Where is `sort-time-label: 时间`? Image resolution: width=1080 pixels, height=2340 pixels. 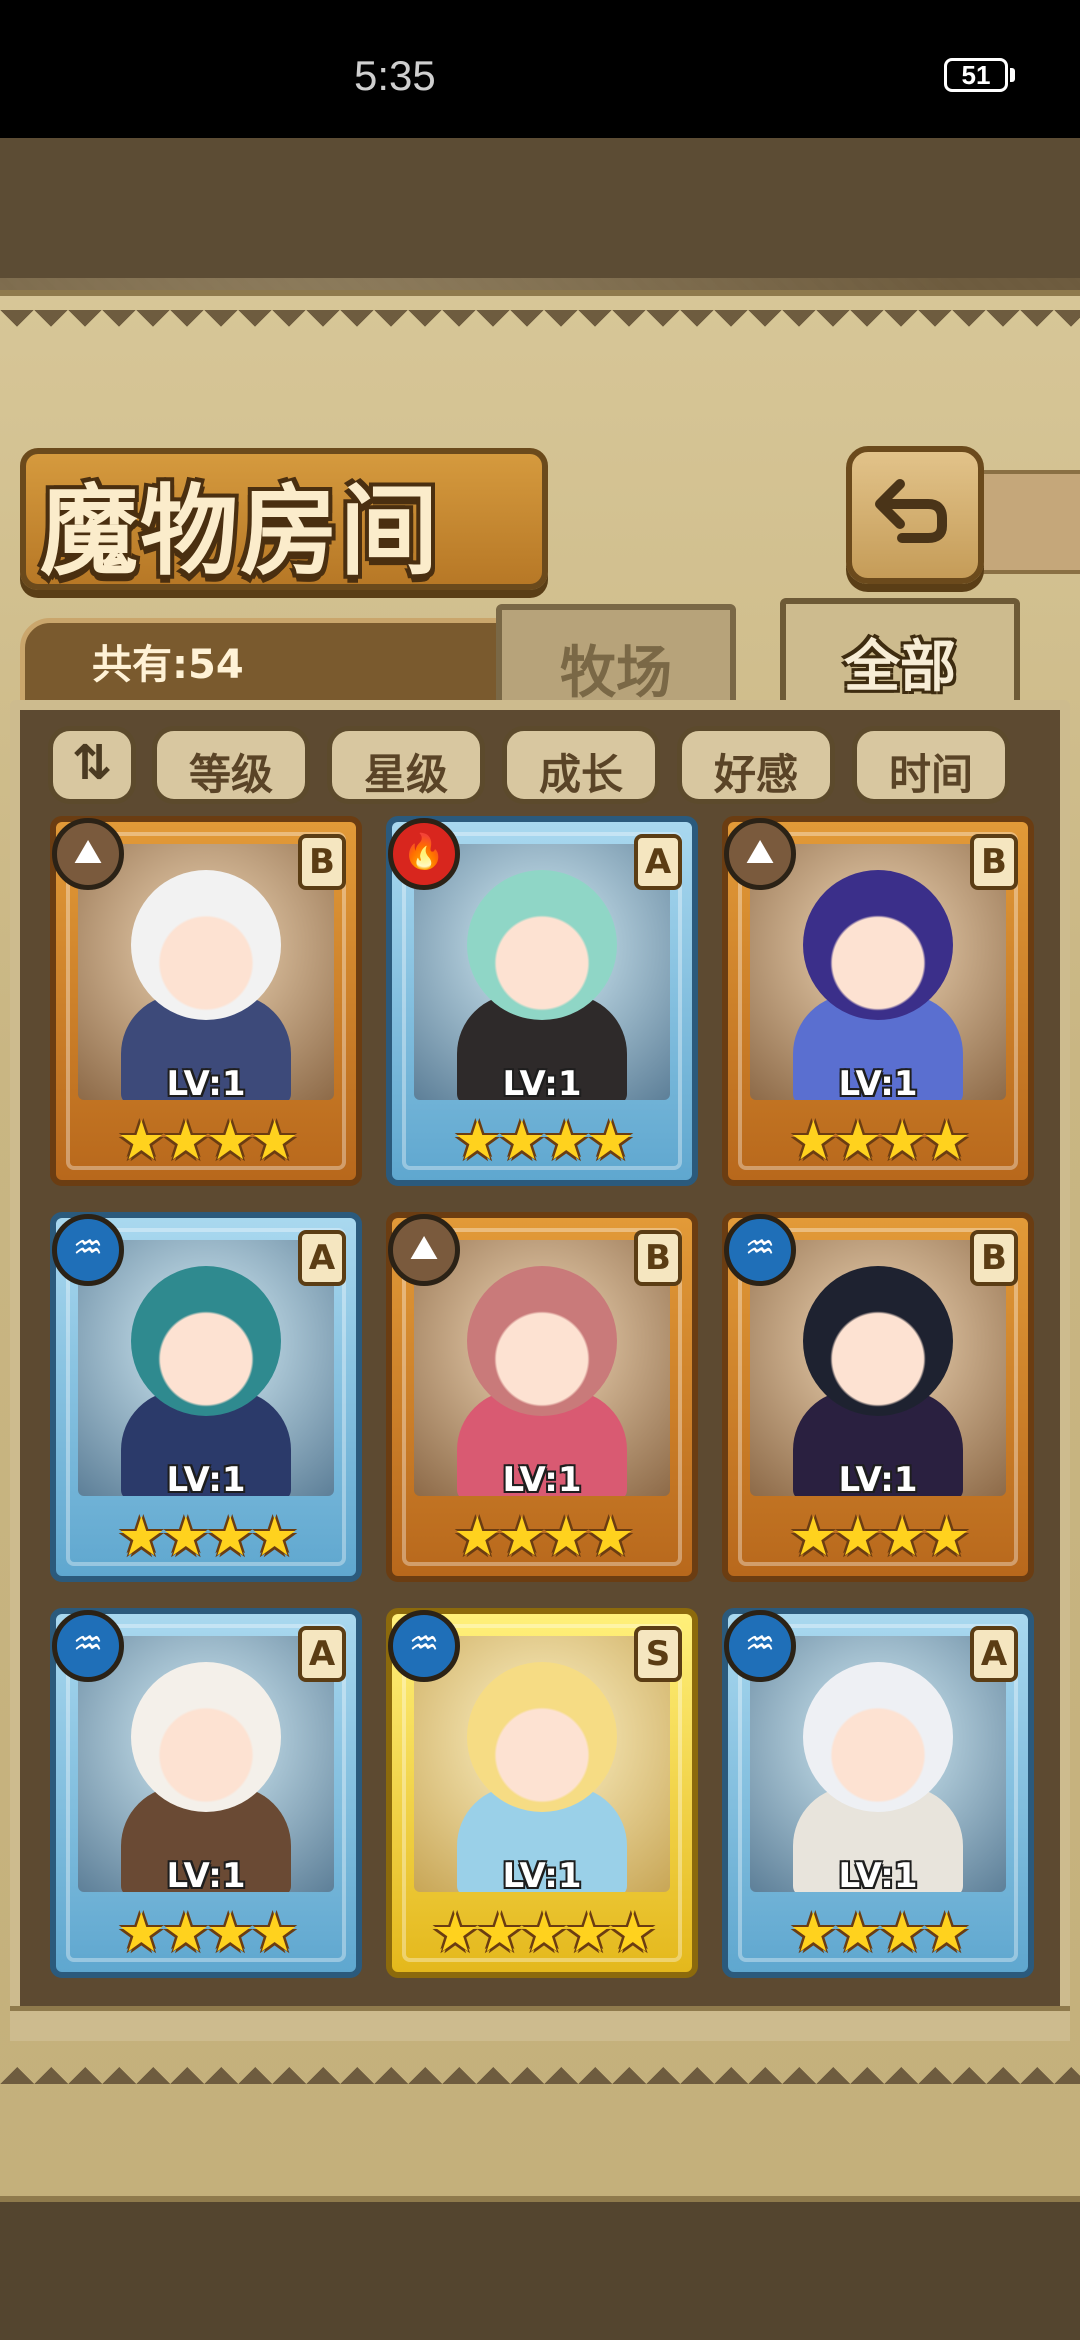 sort-time-label: 时间 is located at coordinates (930, 774).